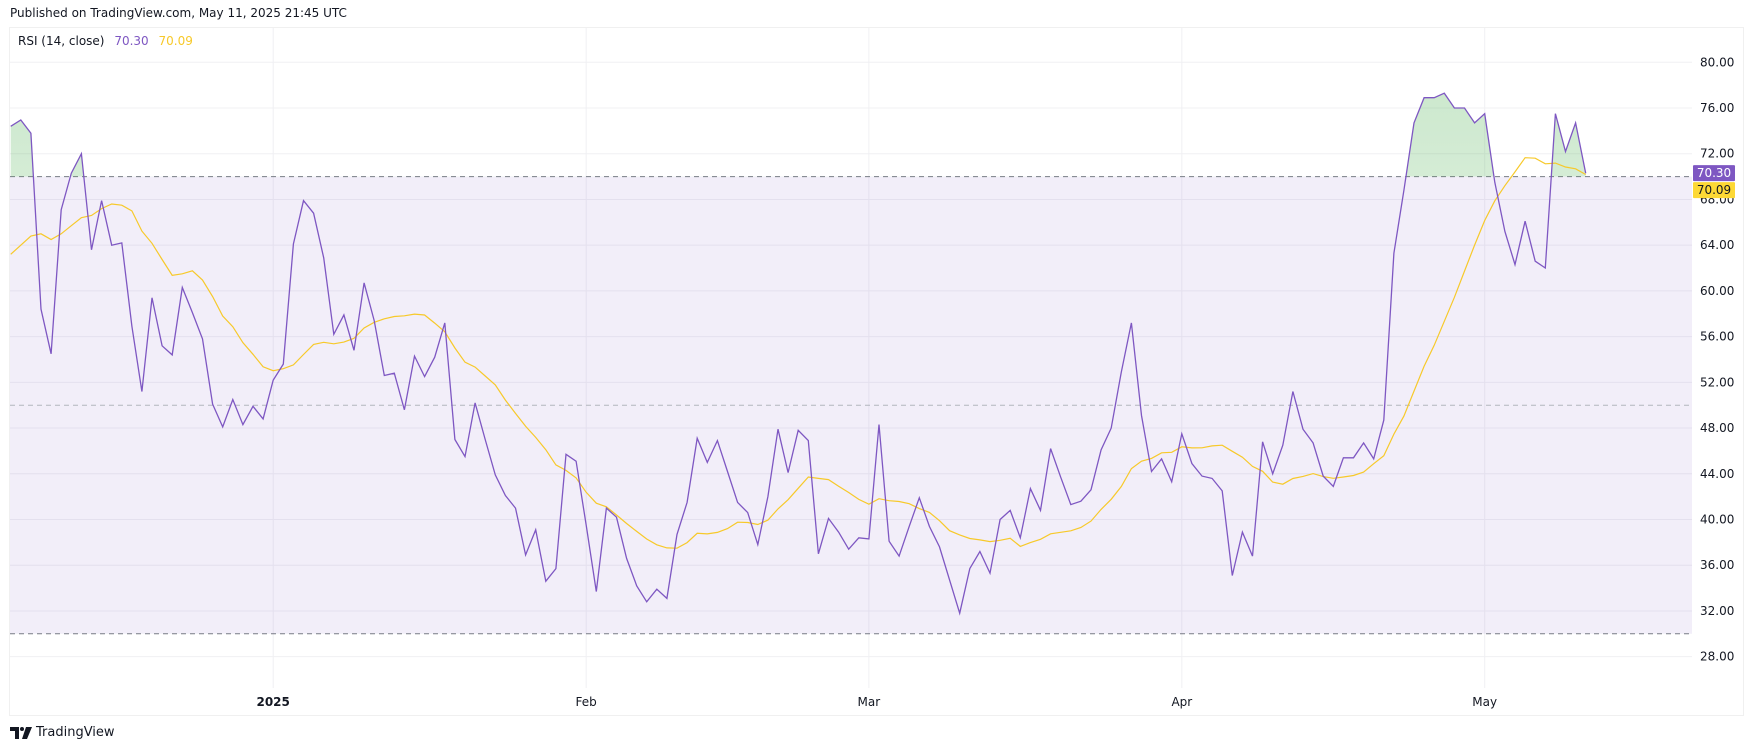 This screenshot has height=751, width=1754. What do you see at coordinates (1717, 382) in the screenshot?
I see `y-tick-label: 52.00` at bounding box center [1717, 382].